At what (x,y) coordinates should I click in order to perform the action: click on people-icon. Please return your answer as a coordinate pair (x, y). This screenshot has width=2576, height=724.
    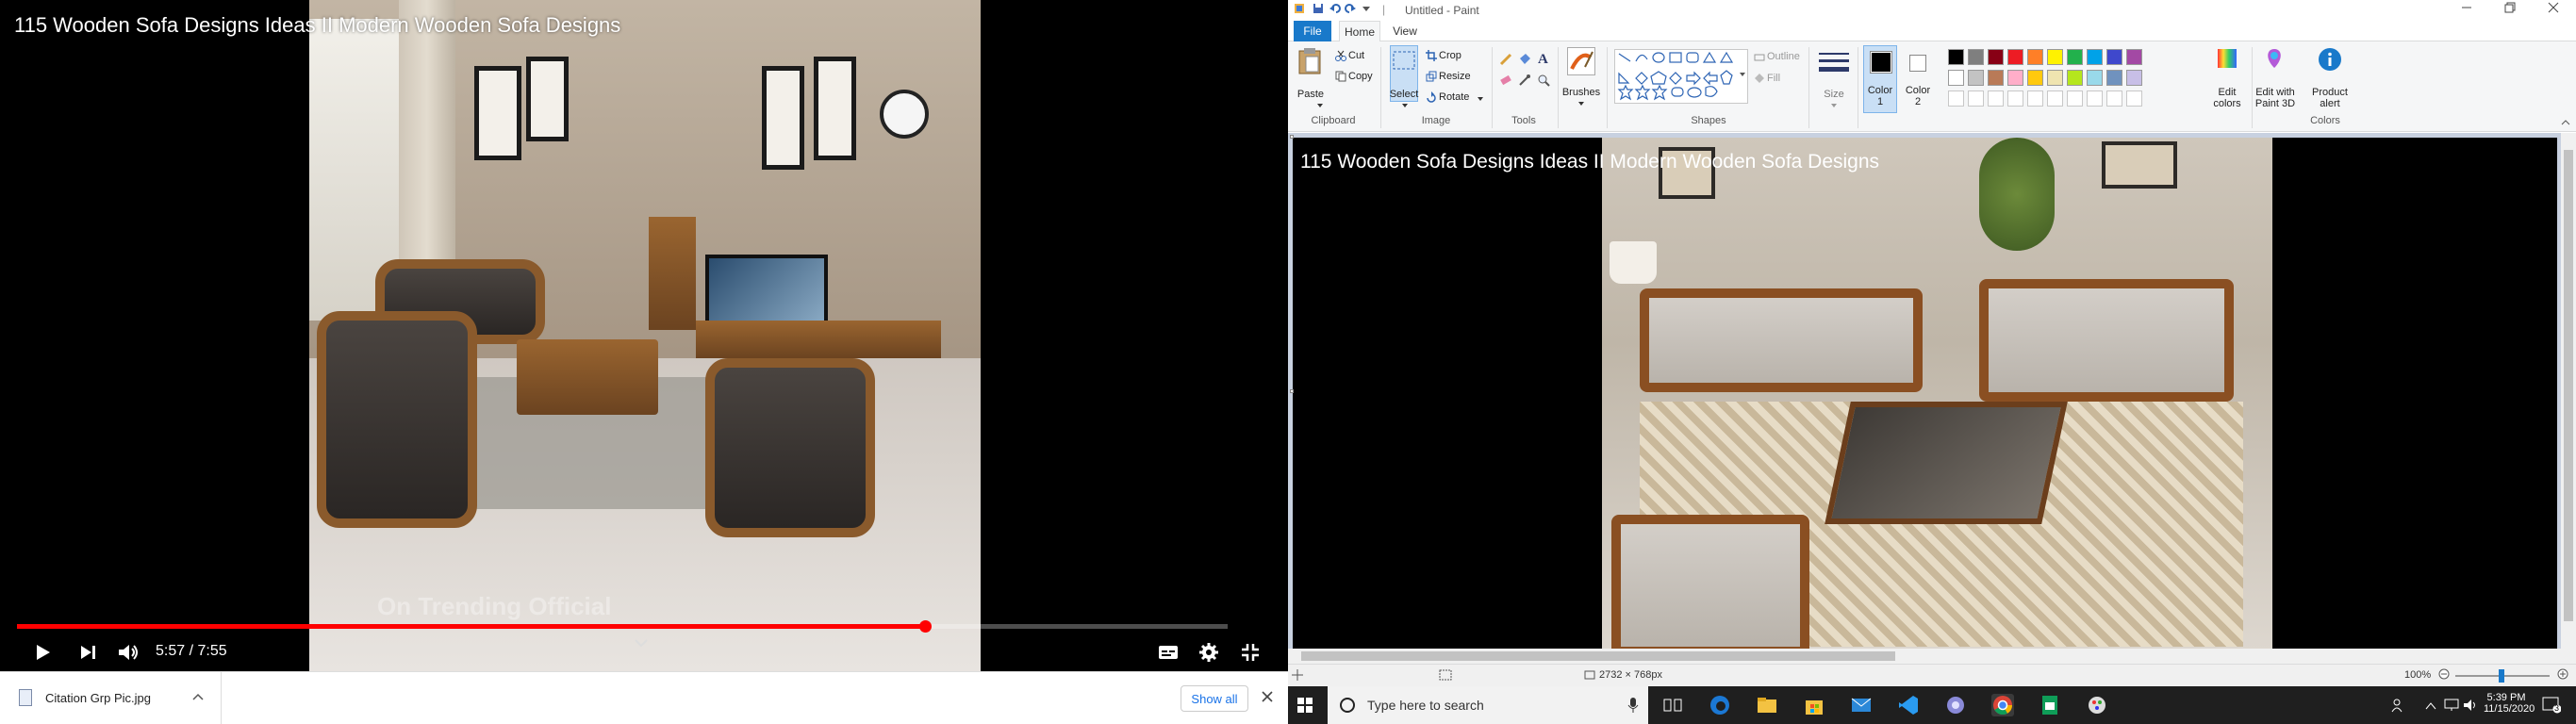
    Looking at the image, I should click on (2398, 707).